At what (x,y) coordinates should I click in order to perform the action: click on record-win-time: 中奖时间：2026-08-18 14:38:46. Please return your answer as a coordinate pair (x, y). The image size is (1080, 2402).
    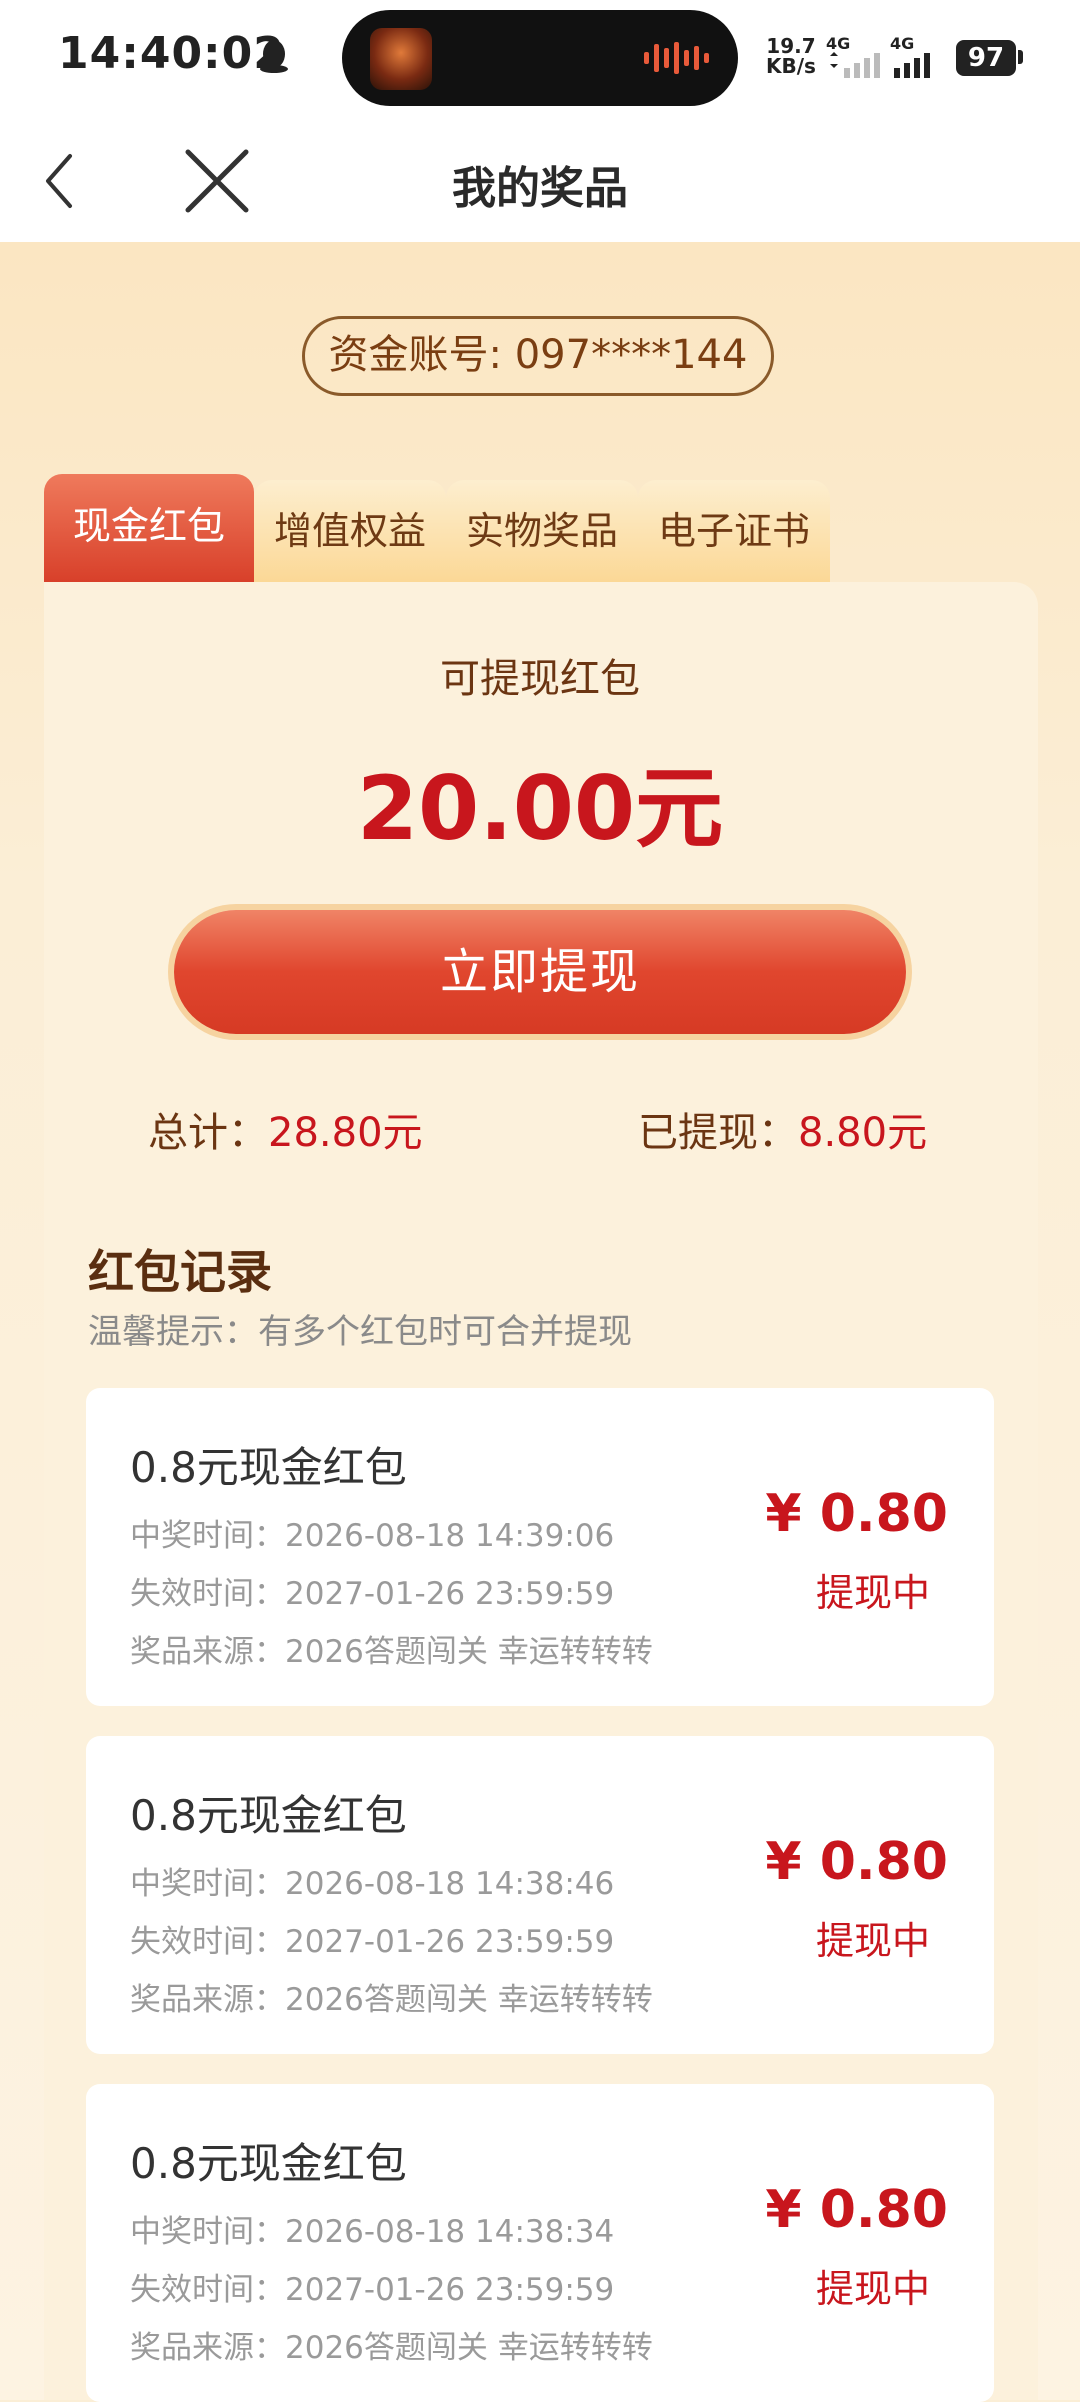
    Looking at the image, I should click on (372, 1884).